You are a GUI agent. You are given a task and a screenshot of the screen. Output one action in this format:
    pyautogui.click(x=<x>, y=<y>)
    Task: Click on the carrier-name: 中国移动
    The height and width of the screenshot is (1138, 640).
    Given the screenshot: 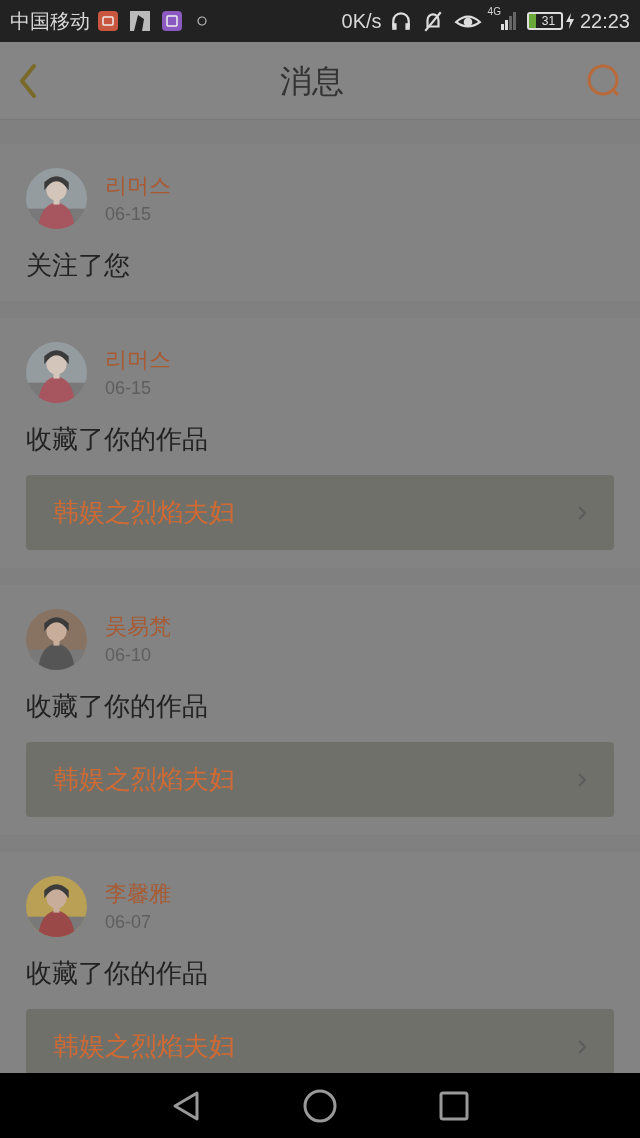 What is the action you would take?
    pyautogui.click(x=50, y=21)
    